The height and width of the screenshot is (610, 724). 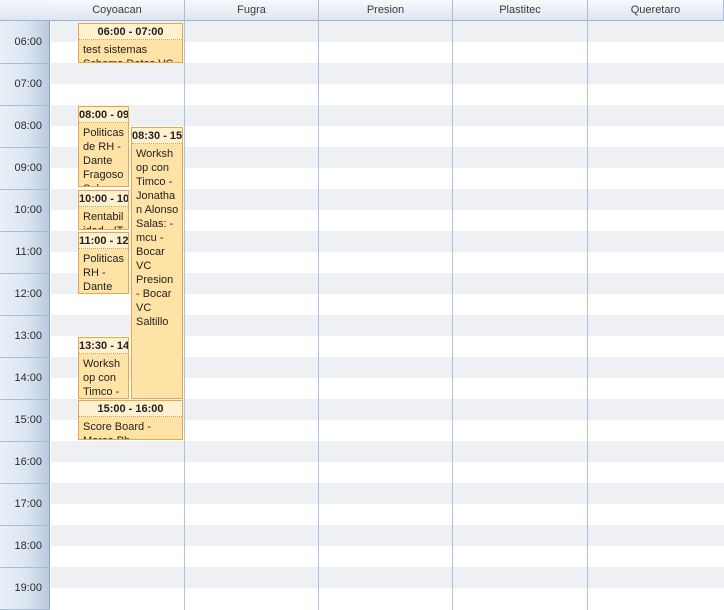 What do you see at coordinates (130, 32) in the screenshot?
I see `appointment-time: 06:00 - 07:00` at bounding box center [130, 32].